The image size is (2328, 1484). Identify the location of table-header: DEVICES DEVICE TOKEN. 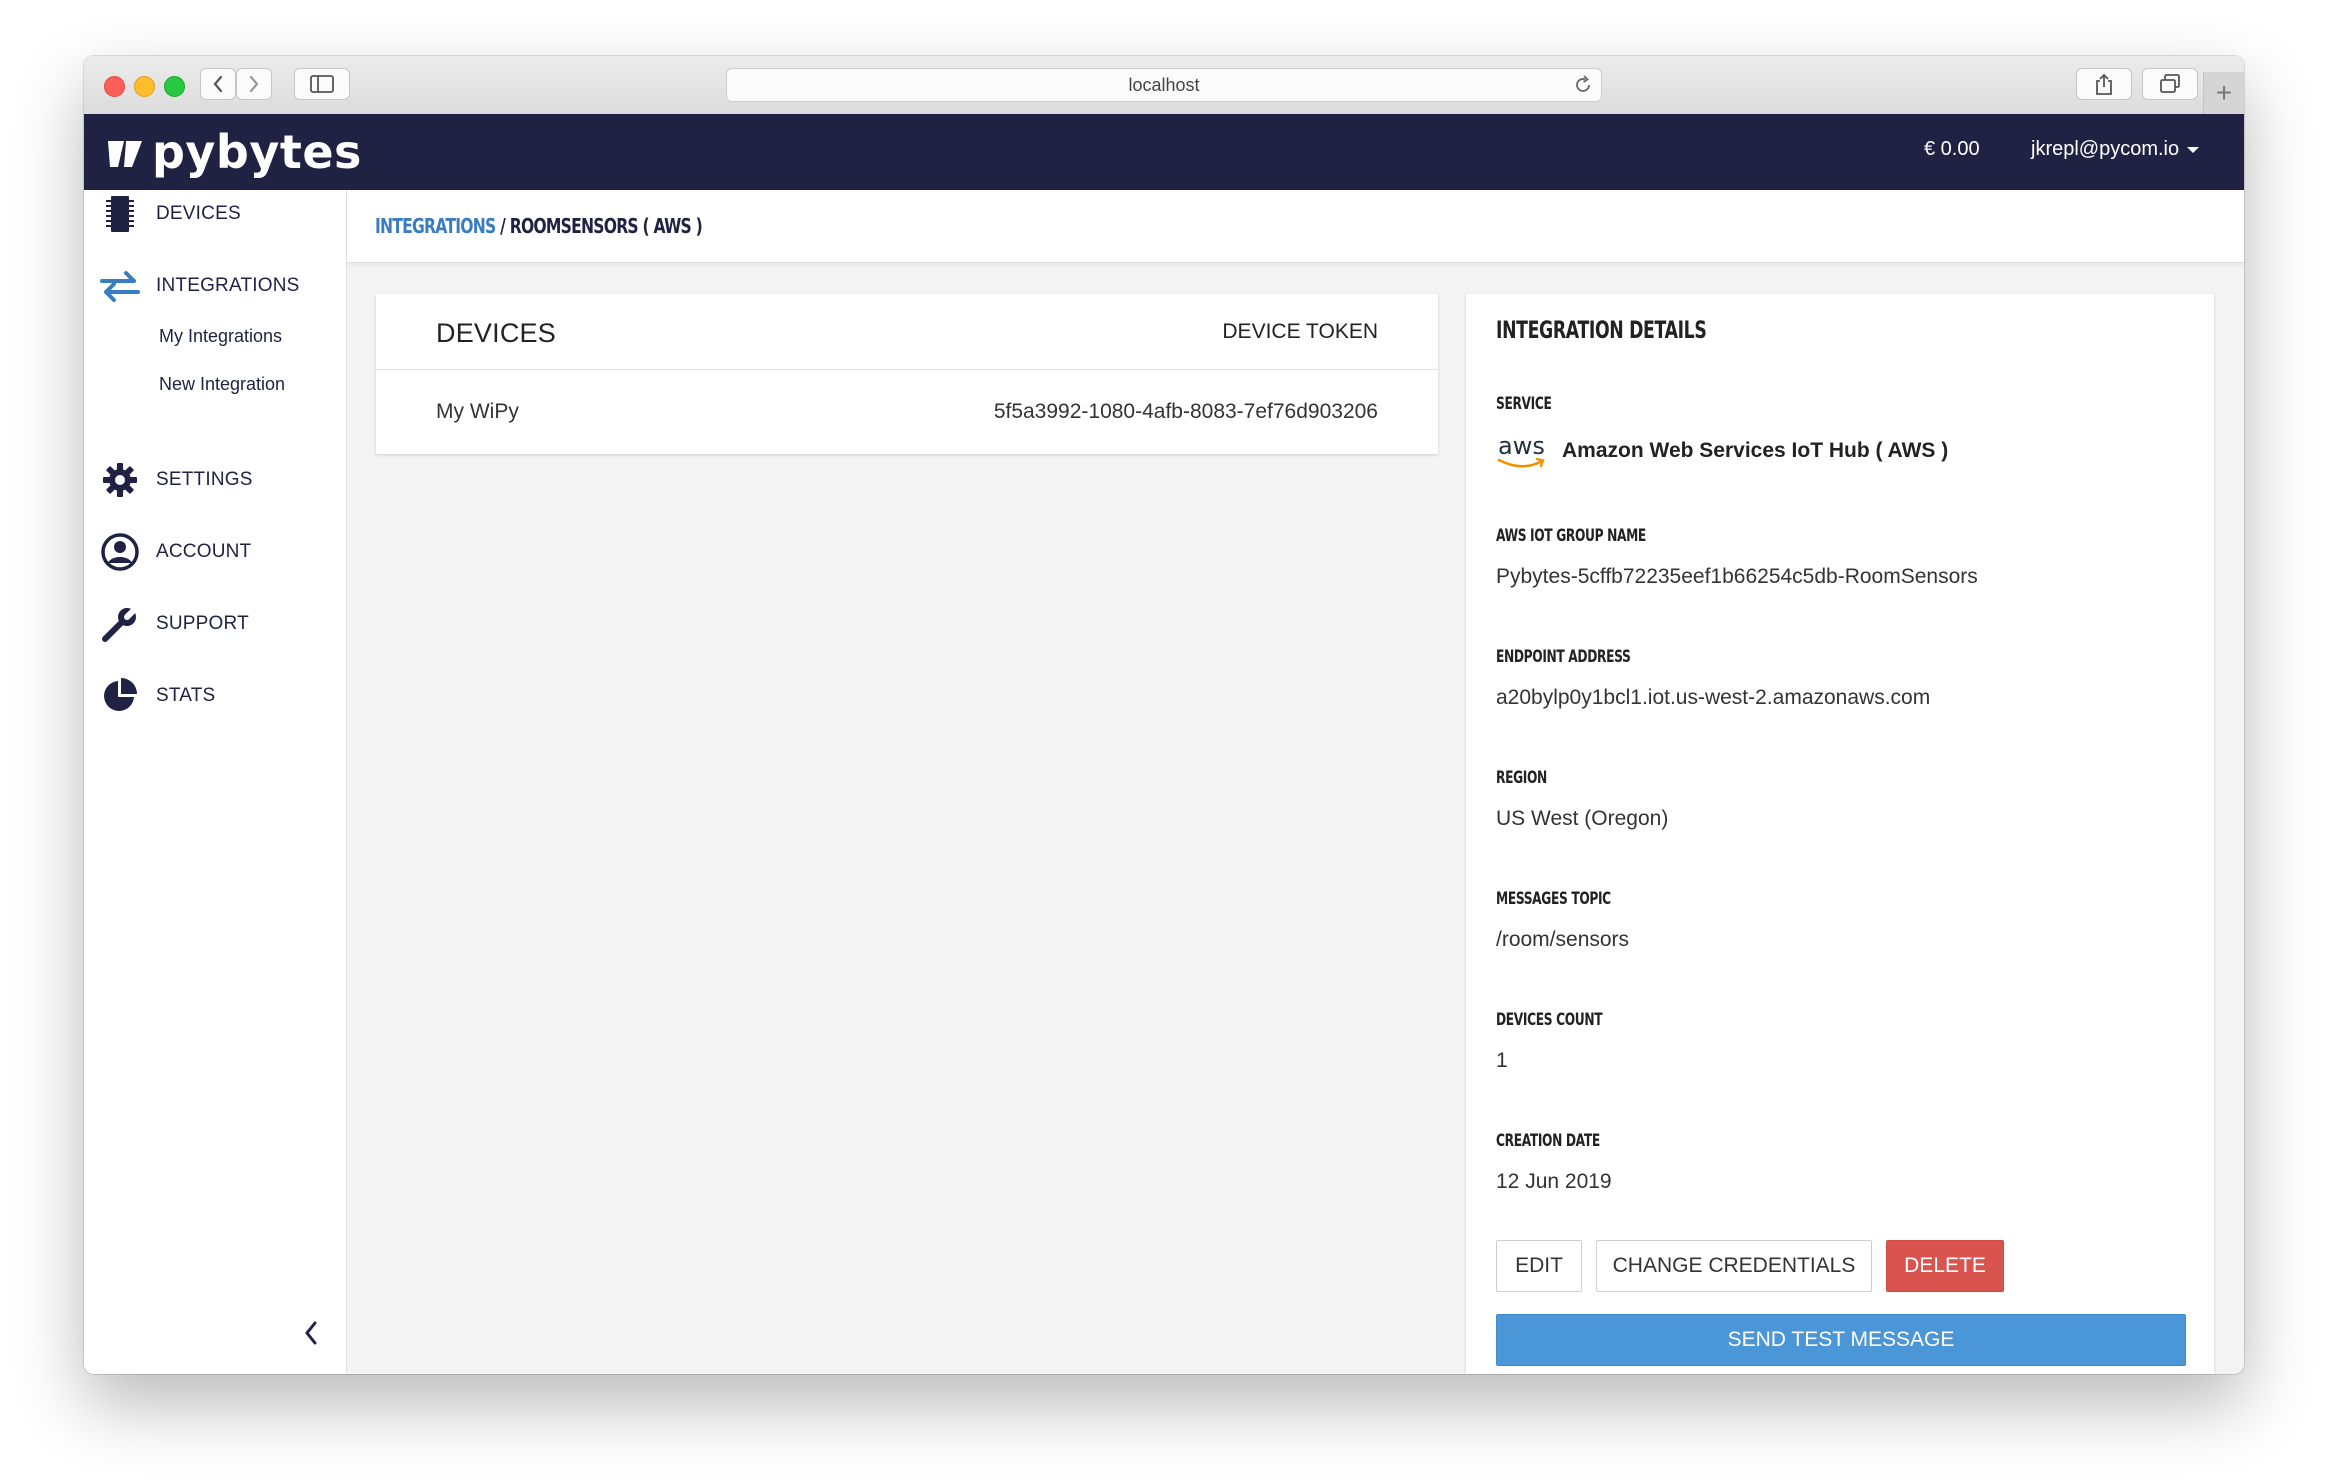
(907, 332).